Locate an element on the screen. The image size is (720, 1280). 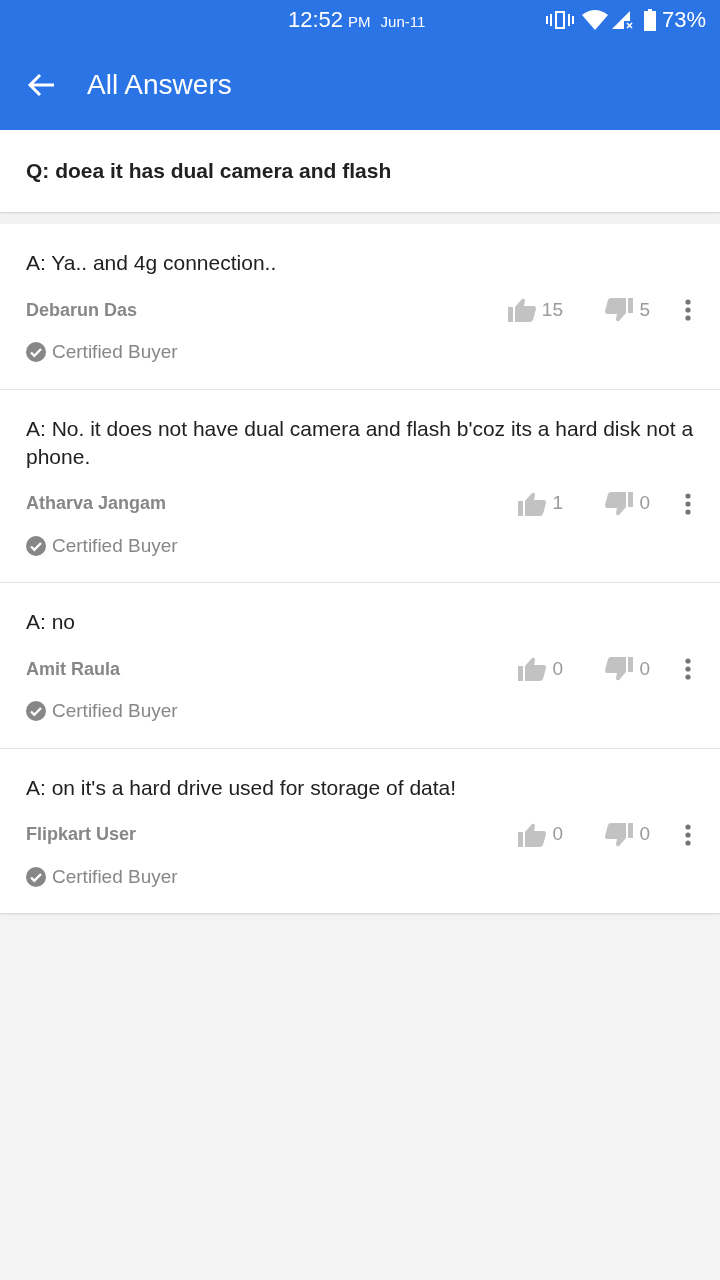
dislike-button: 5 is located at coordinates (620, 310).